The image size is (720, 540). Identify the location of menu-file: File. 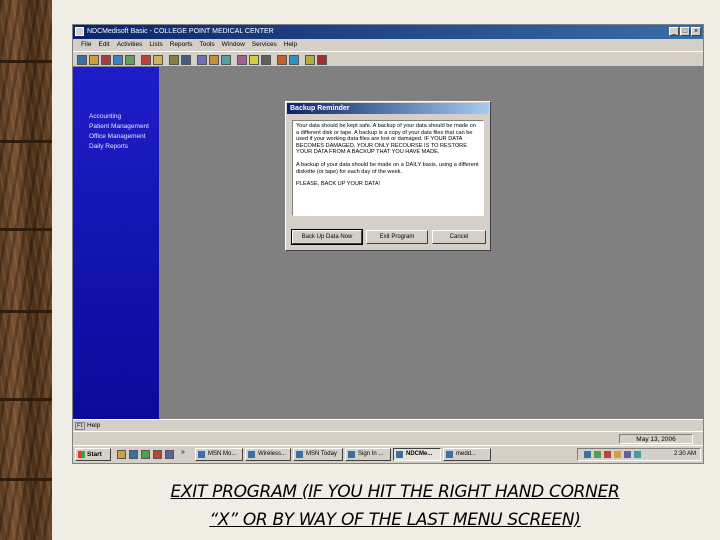
(86, 45).